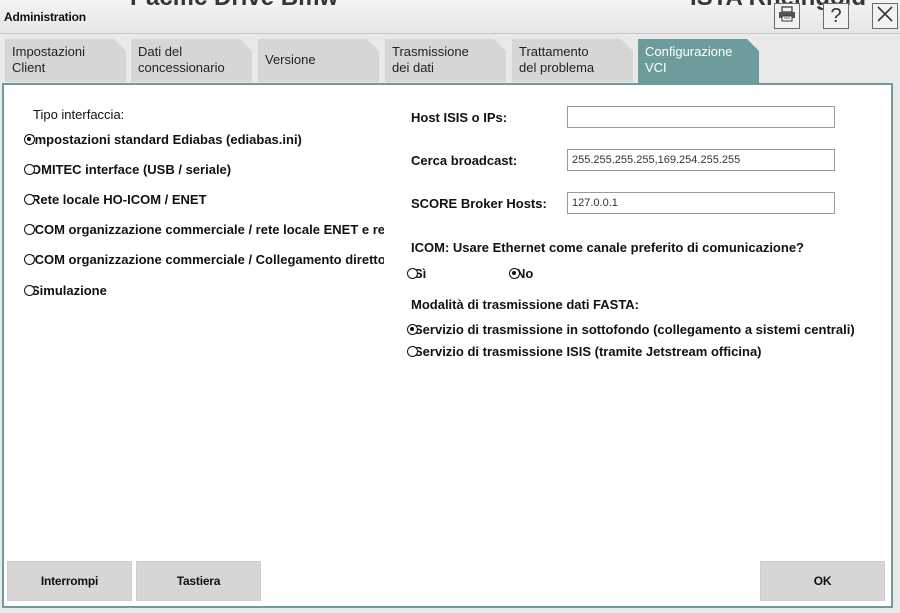 This screenshot has width=900, height=613. What do you see at coordinates (554, 51) in the screenshot?
I see `tab-label: Trattamento` at bounding box center [554, 51].